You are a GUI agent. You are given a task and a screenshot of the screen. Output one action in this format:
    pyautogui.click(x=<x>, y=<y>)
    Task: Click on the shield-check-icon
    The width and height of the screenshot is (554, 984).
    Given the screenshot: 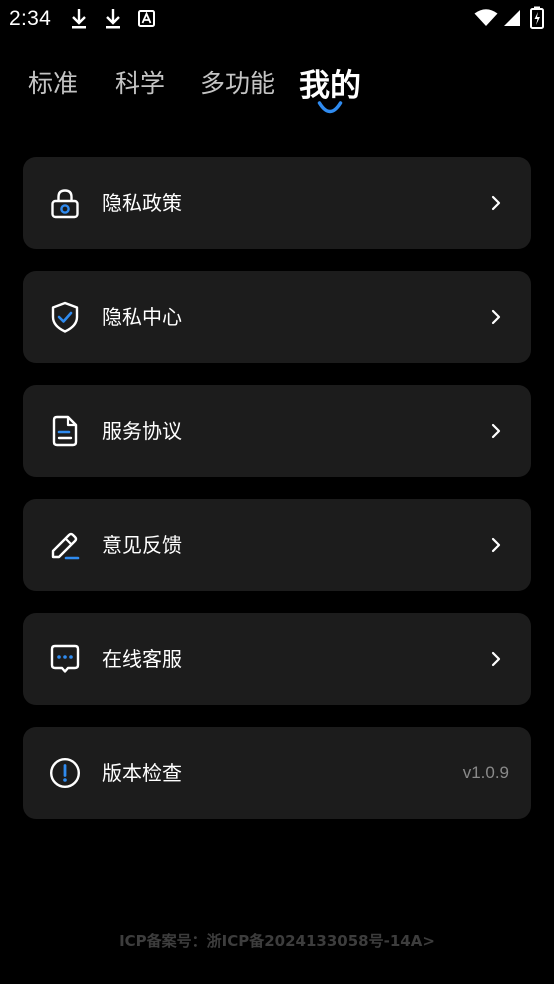 What is the action you would take?
    pyautogui.click(x=65, y=317)
    